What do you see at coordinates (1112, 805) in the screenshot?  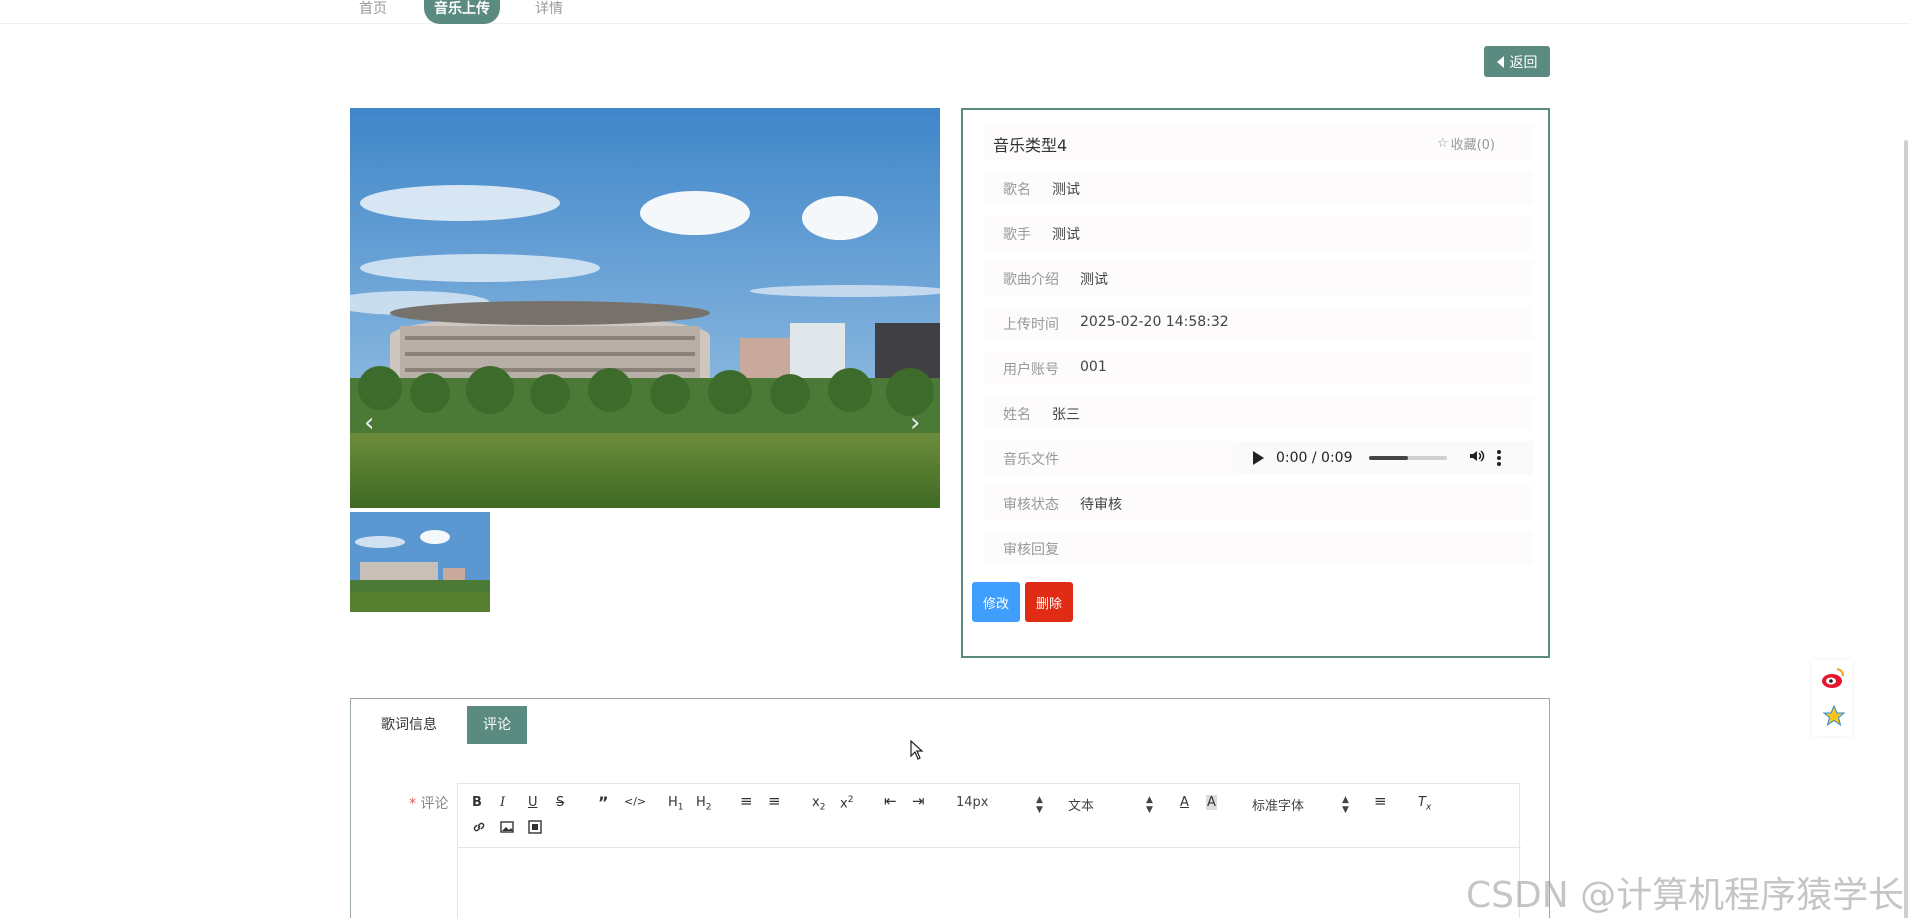 I see `paragraph-select: 文本 ▲ ▼` at bounding box center [1112, 805].